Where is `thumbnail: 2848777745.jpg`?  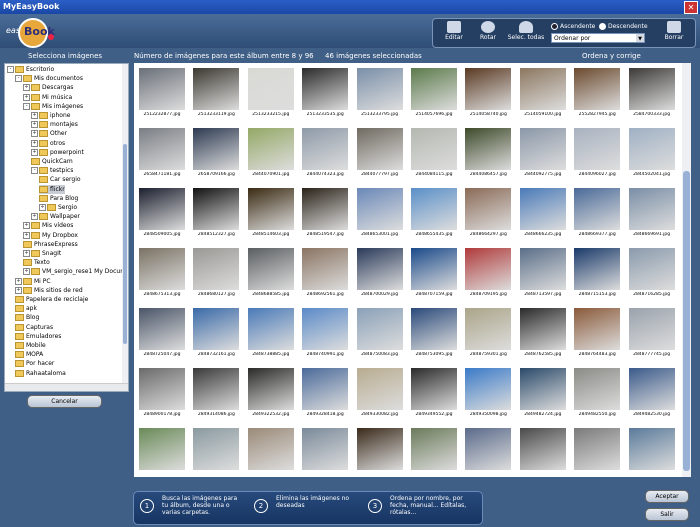 thumbnail: 2848777745.jpg is located at coordinates (652, 335).